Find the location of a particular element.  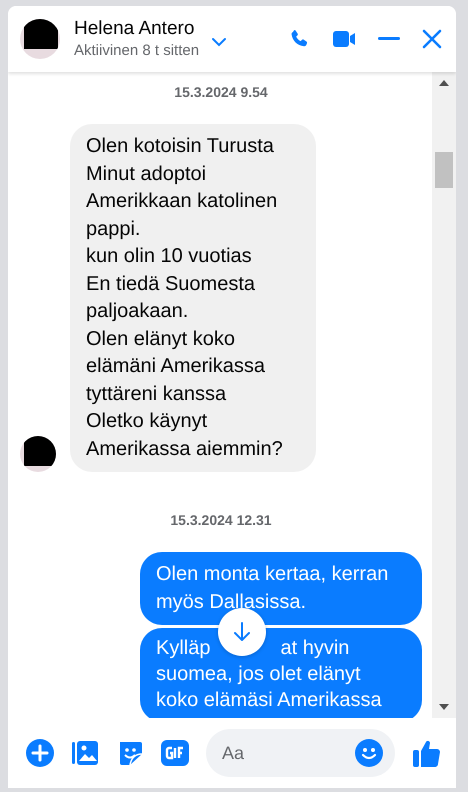

photo-icon is located at coordinates (85, 753).